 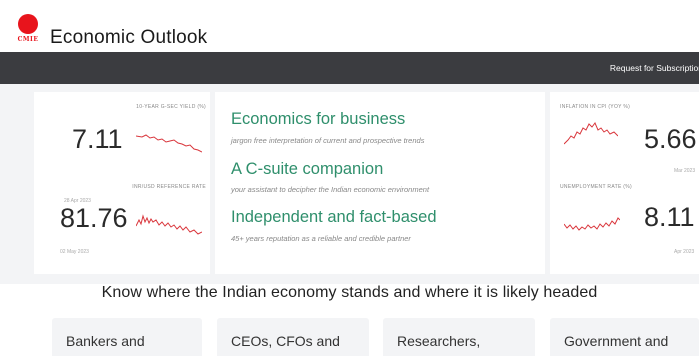 What do you see at coordinates (669, 217) in the screenshot?
I see `metric-value: 8.11` at bounding box center [669, 217].